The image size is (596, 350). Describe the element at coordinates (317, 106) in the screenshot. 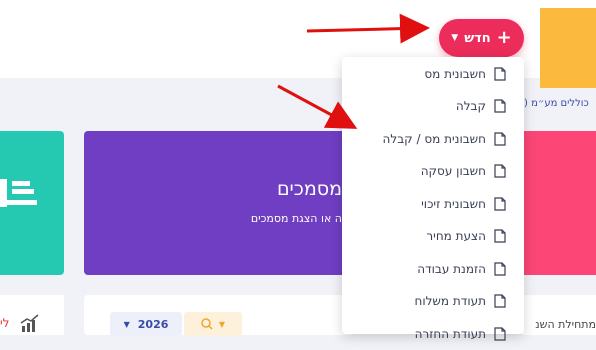

I see `arrow-to-menu-item` at that location.